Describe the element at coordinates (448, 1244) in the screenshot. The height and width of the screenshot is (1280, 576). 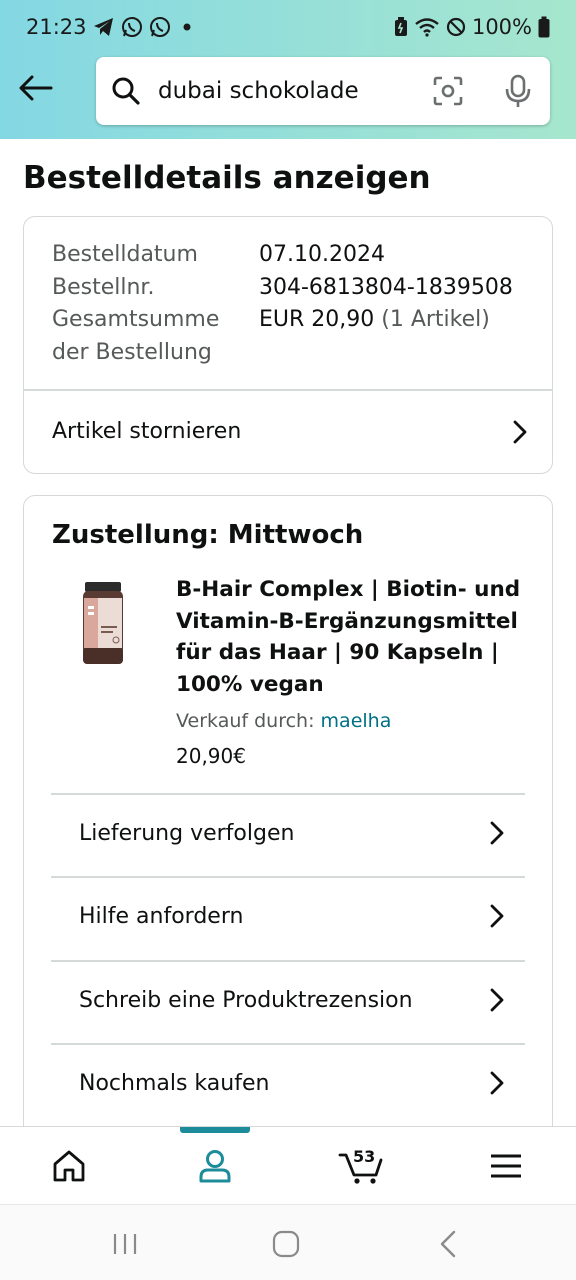
I see `back-chevron-icon` at that location.